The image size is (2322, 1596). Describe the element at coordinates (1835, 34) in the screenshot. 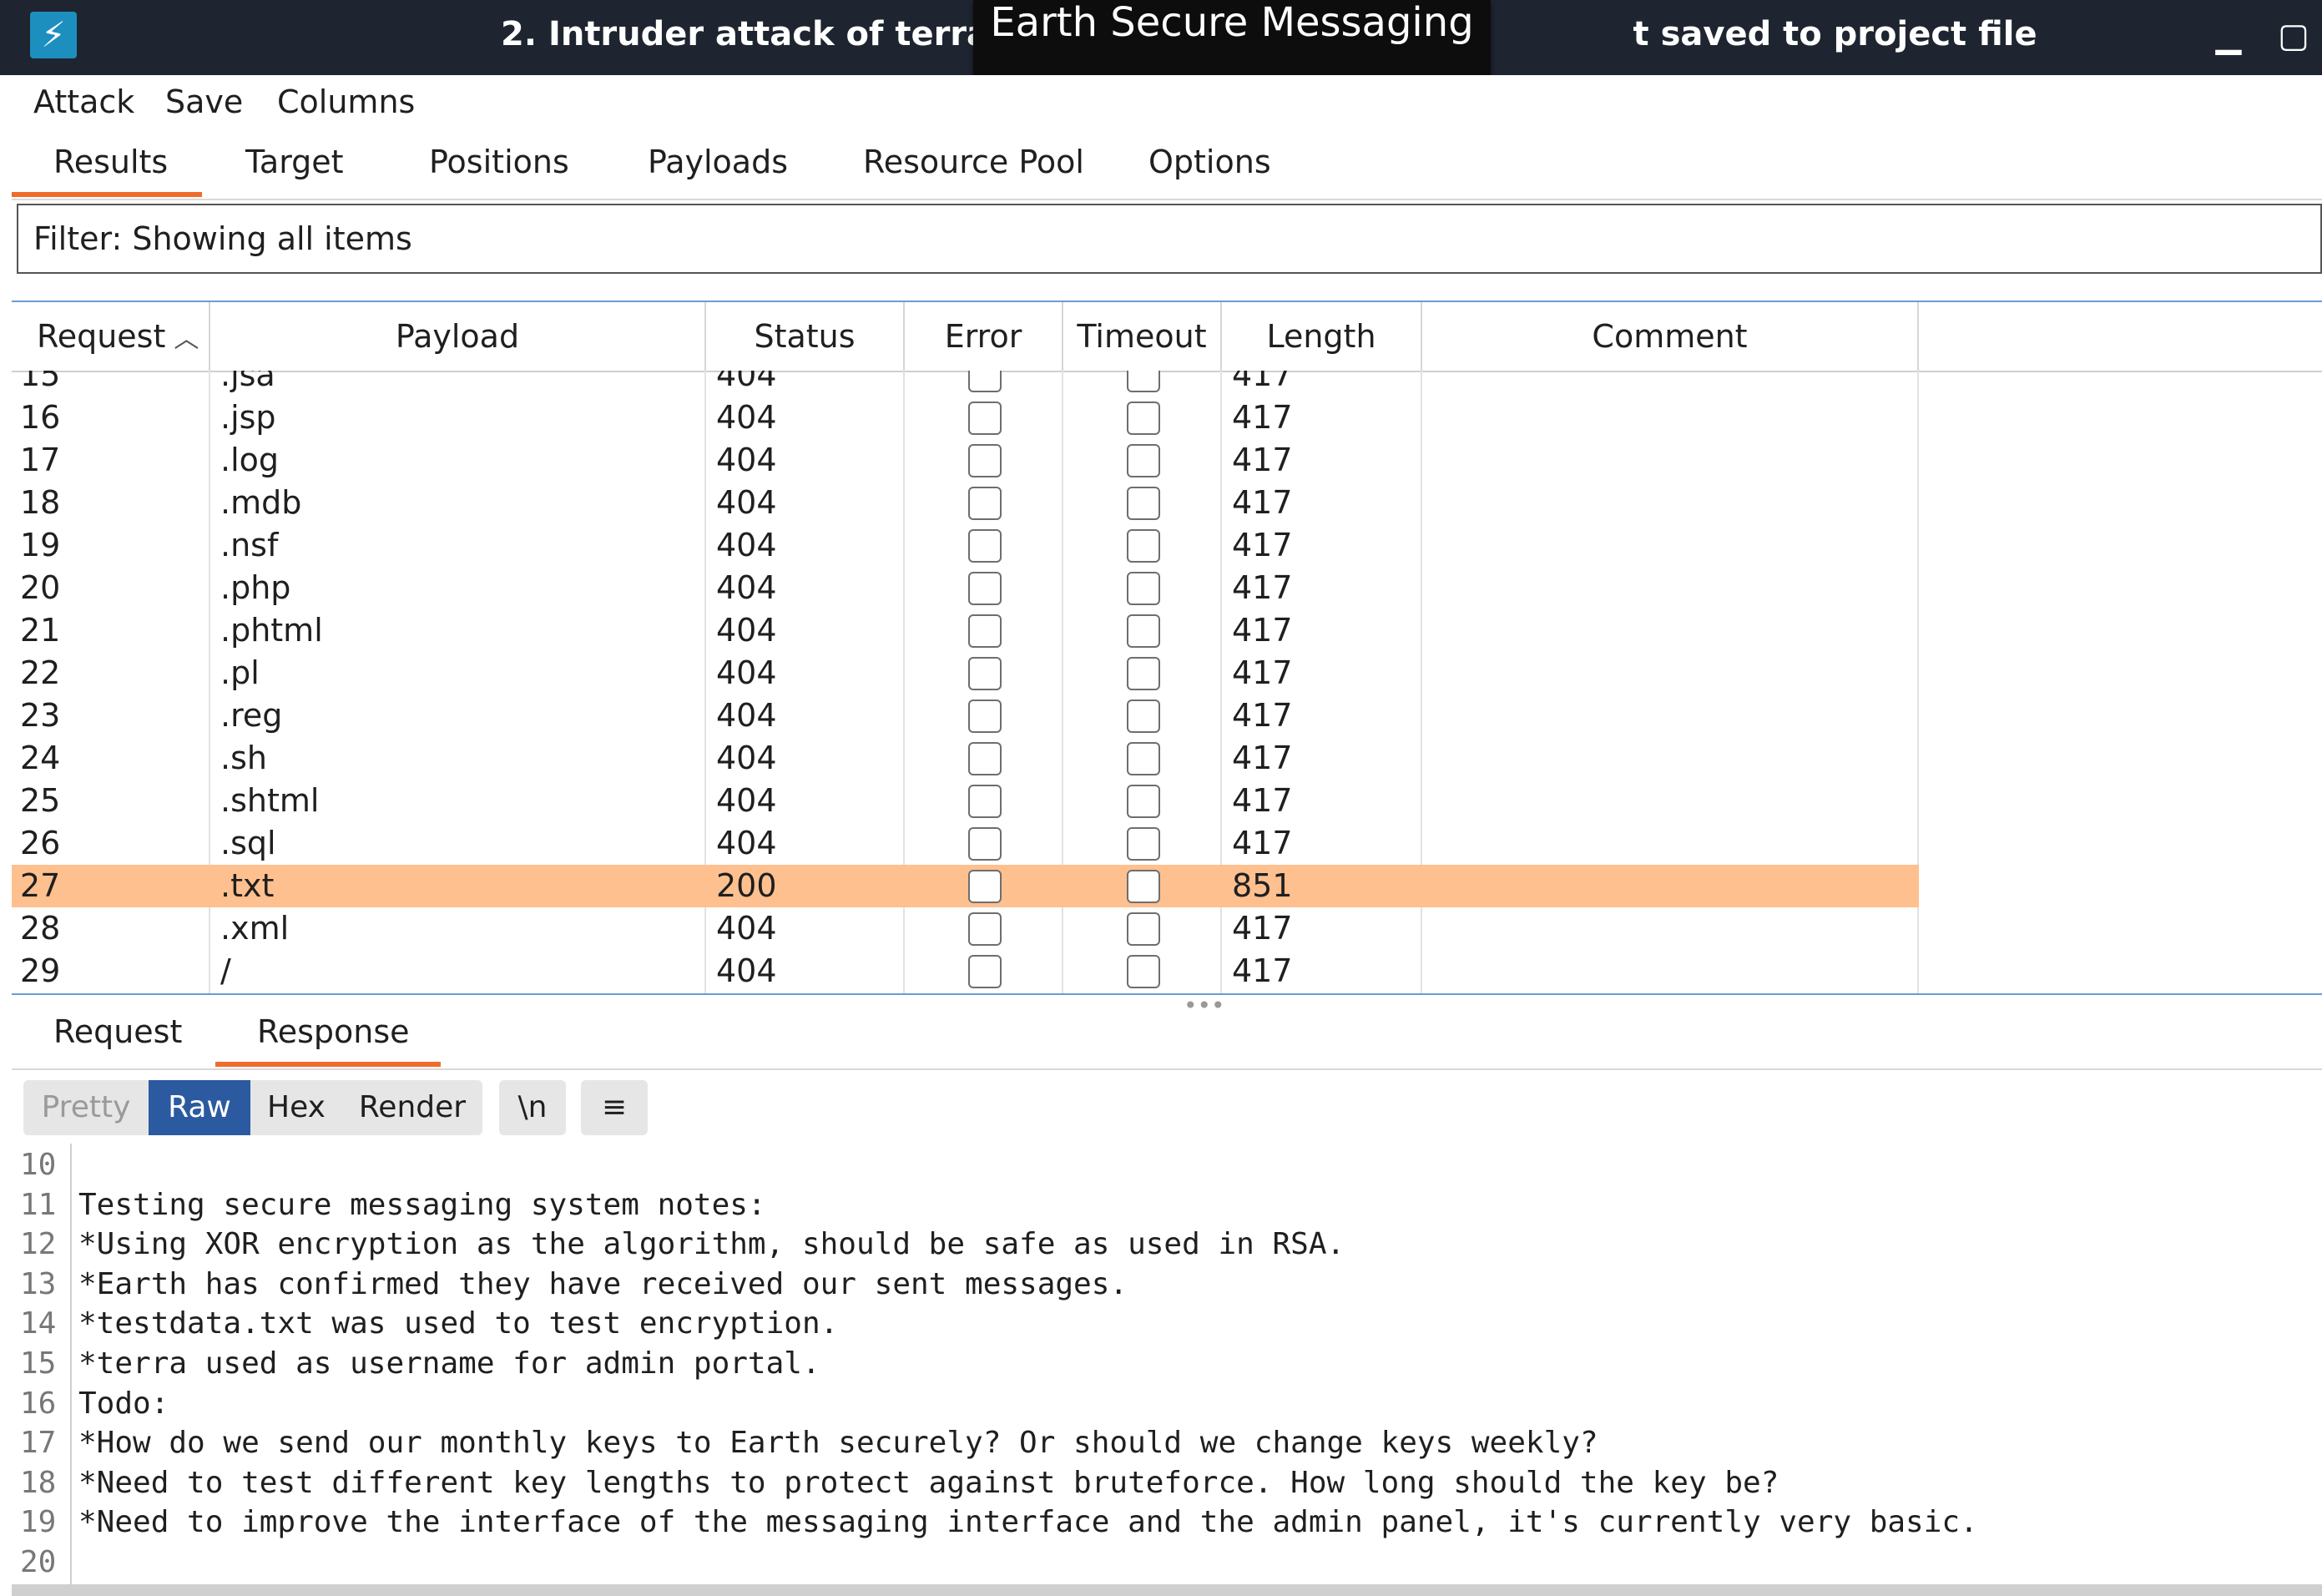

I see `window-title-right: t saved to project file` at that location.